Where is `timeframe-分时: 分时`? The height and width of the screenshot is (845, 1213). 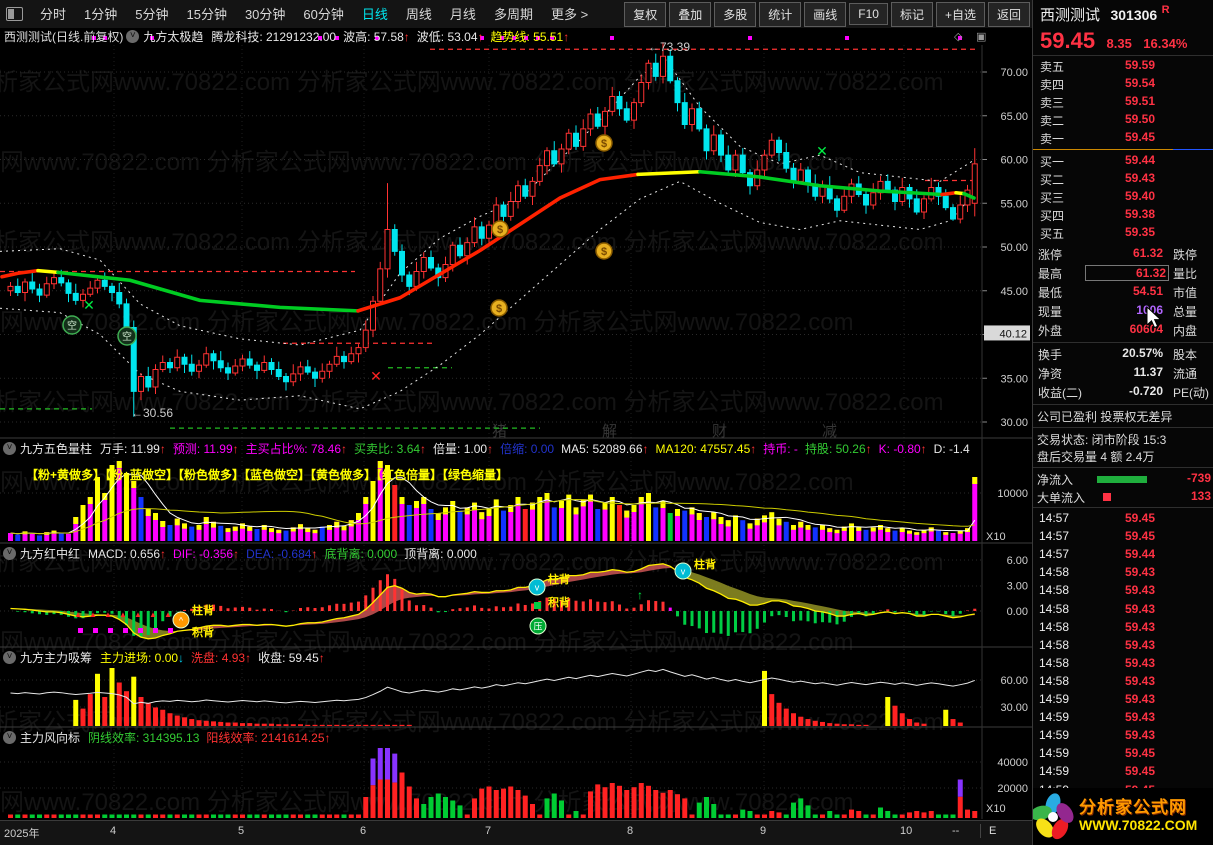
timeframe-分时: 分时 is located at coordinates (53, 14).